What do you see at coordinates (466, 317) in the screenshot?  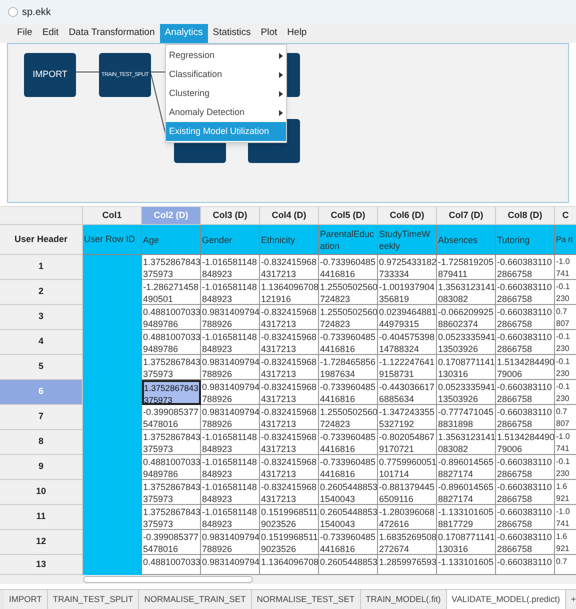 I see `table-cell: -0.06620992588602374` at bounding box center [466, 317].